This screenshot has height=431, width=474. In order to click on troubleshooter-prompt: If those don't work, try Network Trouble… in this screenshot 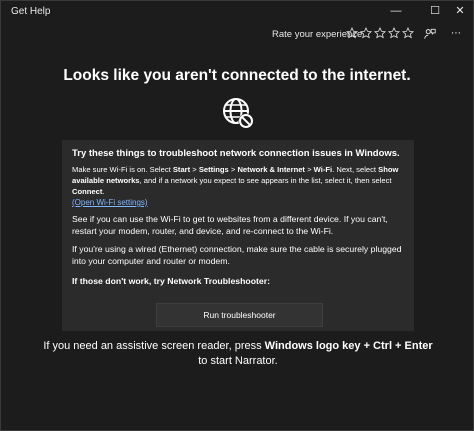, I will do `click(171, 281)`.